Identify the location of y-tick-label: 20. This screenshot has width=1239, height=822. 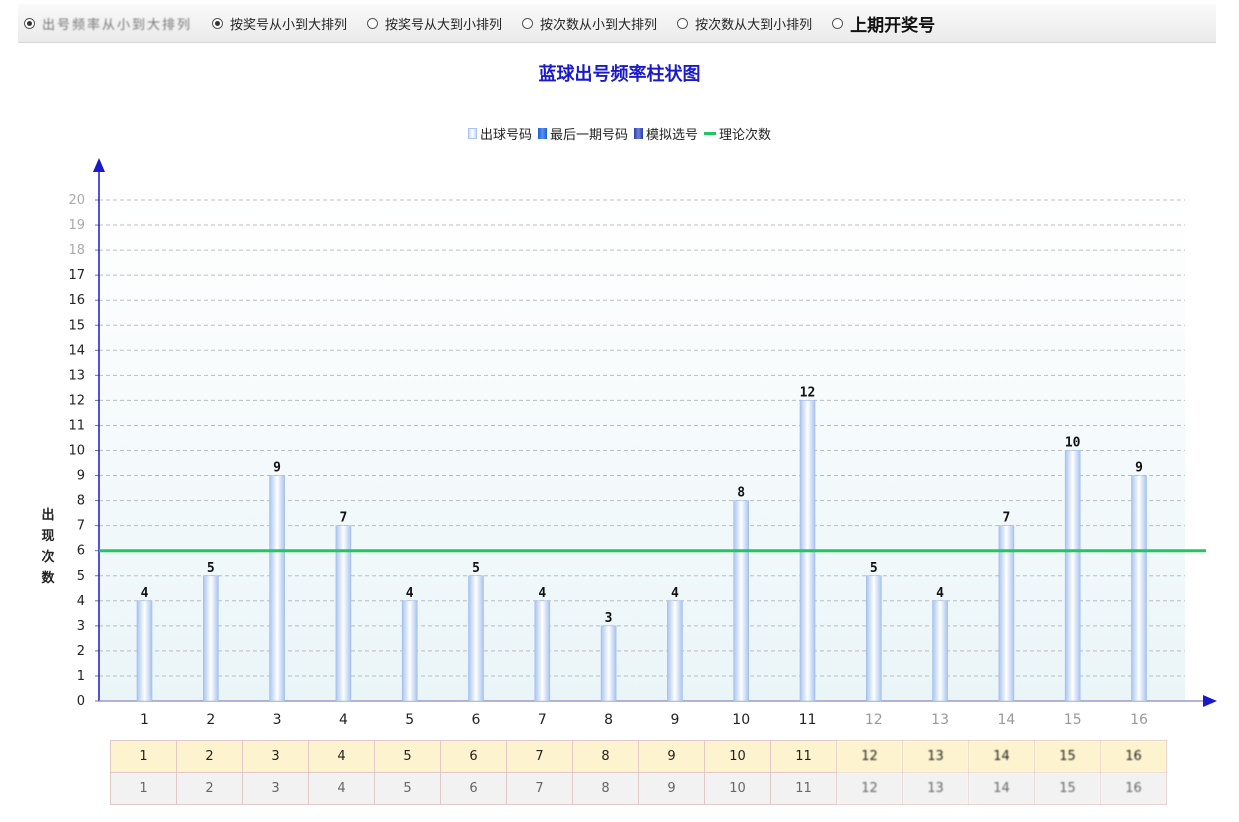
(76, 200).